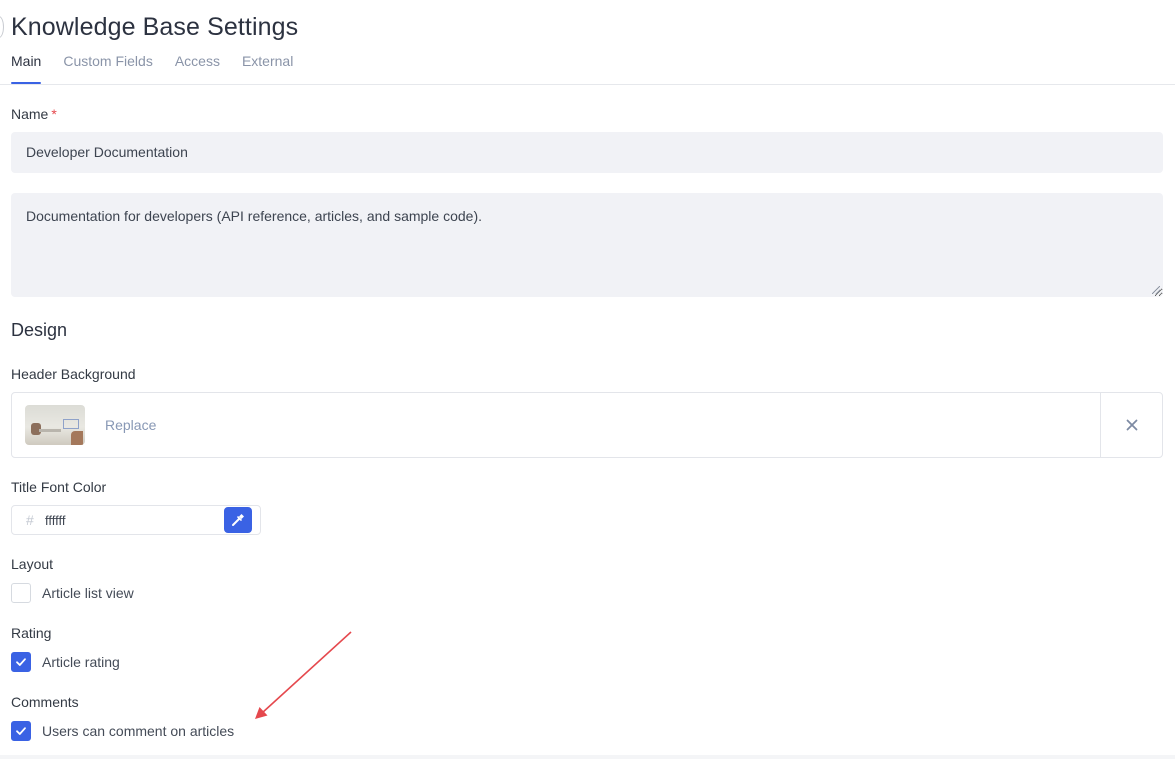 The height and width of the screenshot is (759, 1175). What do you see at coordinates (587, 152) in the screenshot?
I see `name-input` at bounding box center [587, 152].